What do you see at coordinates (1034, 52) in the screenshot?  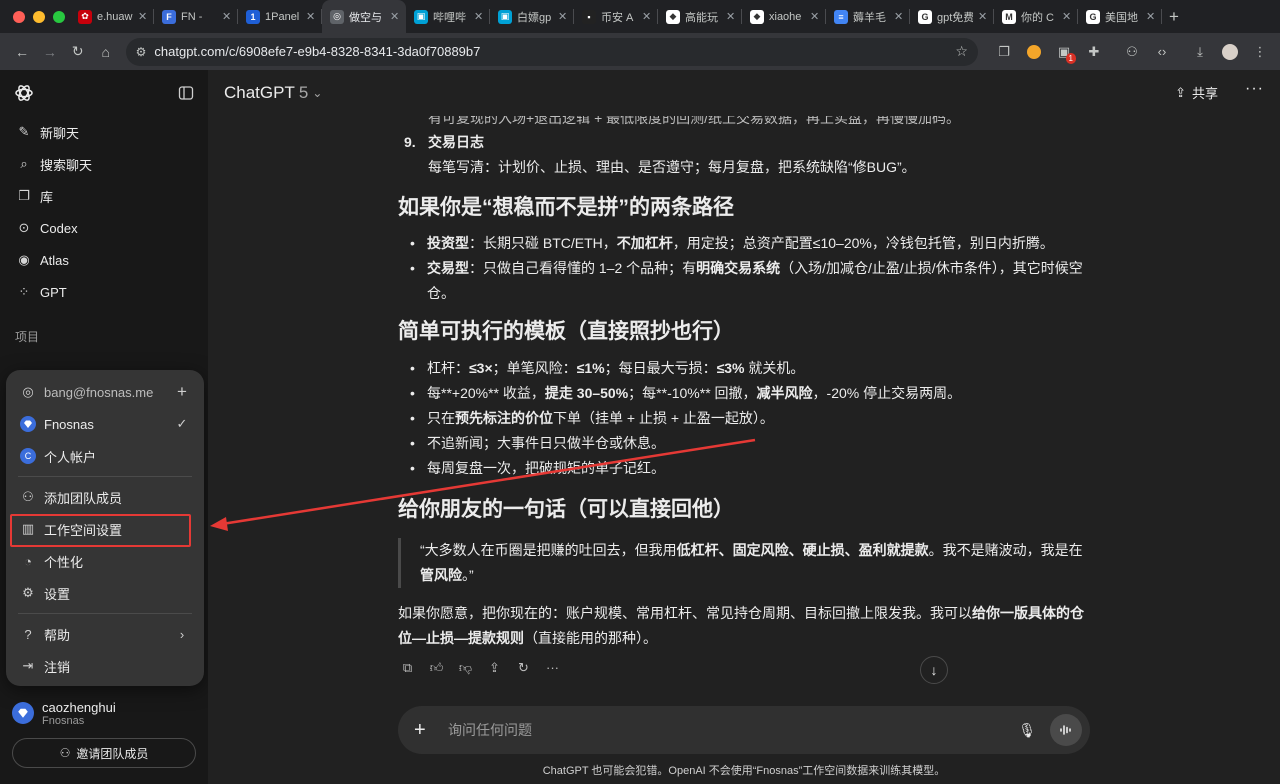 I see `extension-orange-icon` at bounding box center [1034, 52].